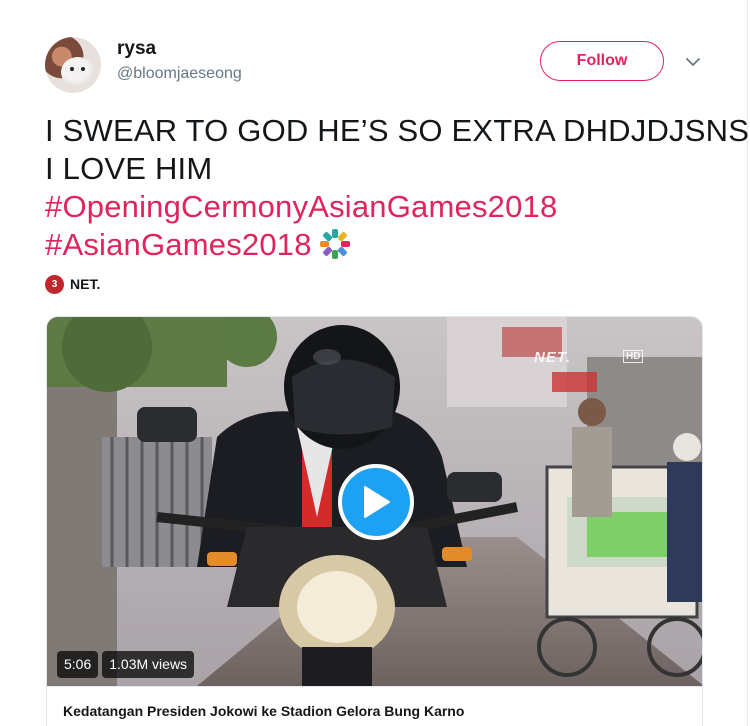 The height and width of the screenshot is (726, 750). Describe the element at coordinates (78, 72) in the screenshot. I see `avatar-dog-image` at that location.